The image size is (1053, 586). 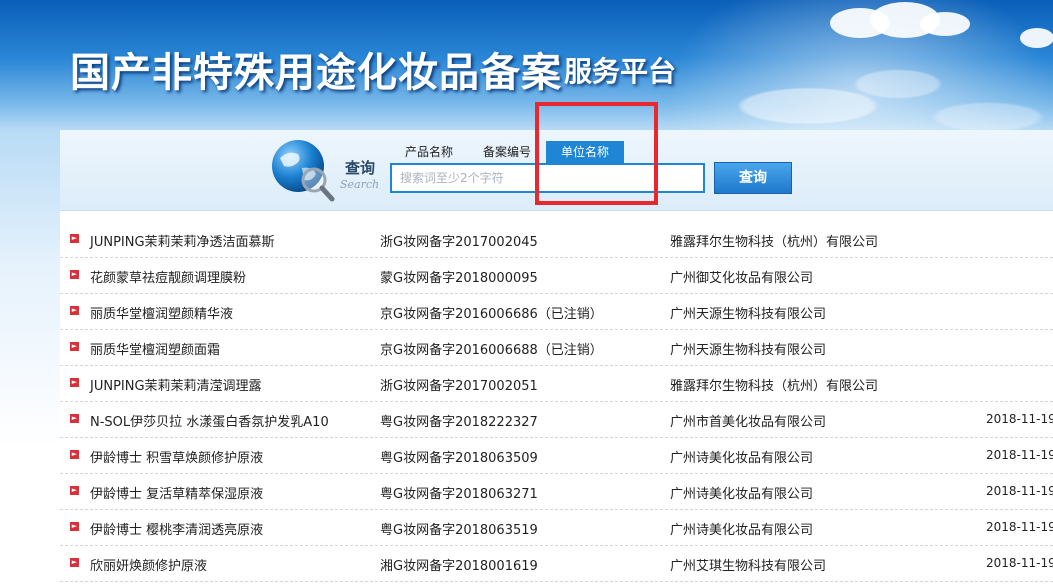 What do you see at coordinates (491, 314) in the screenshot?
I see `record-number: 京G妆网备字2016006686（已注销）` at bounding box center [491, 314].